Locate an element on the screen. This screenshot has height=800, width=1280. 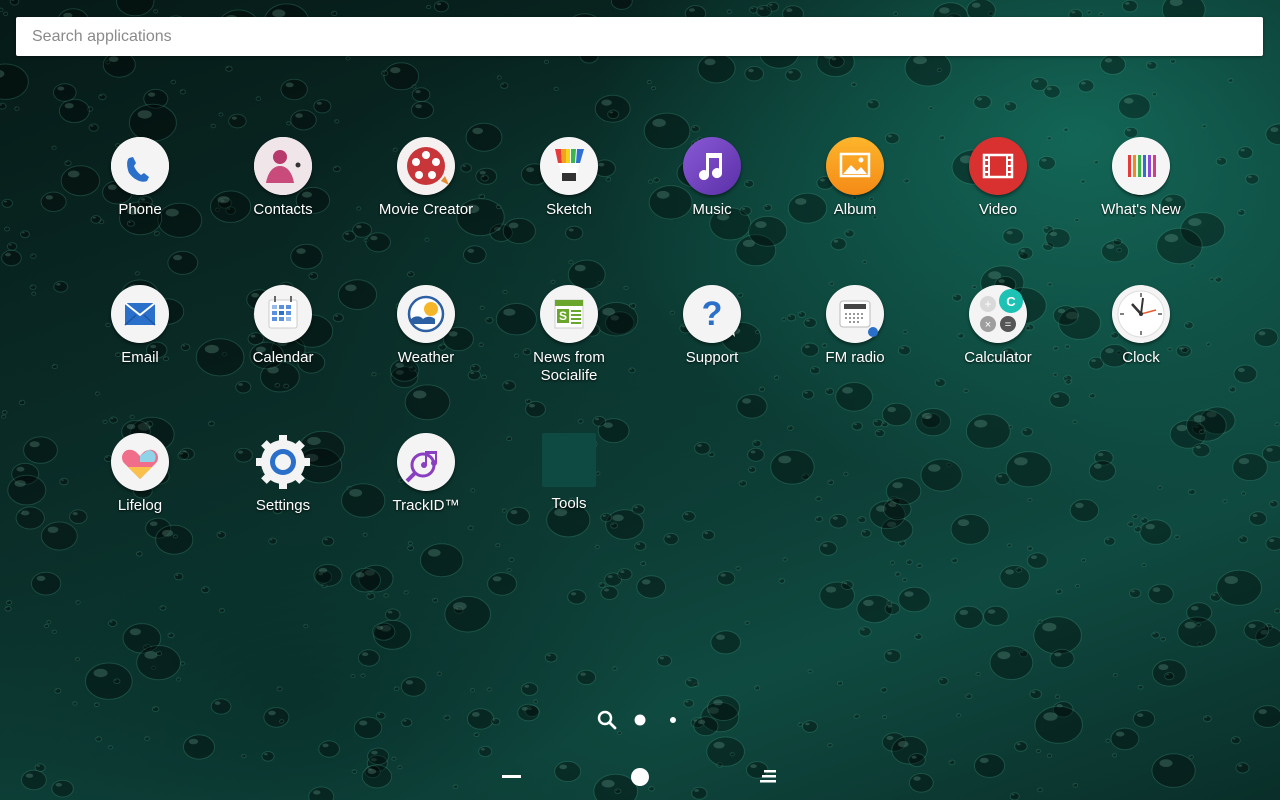
app-email: Email is located at coordinates (140, 326).